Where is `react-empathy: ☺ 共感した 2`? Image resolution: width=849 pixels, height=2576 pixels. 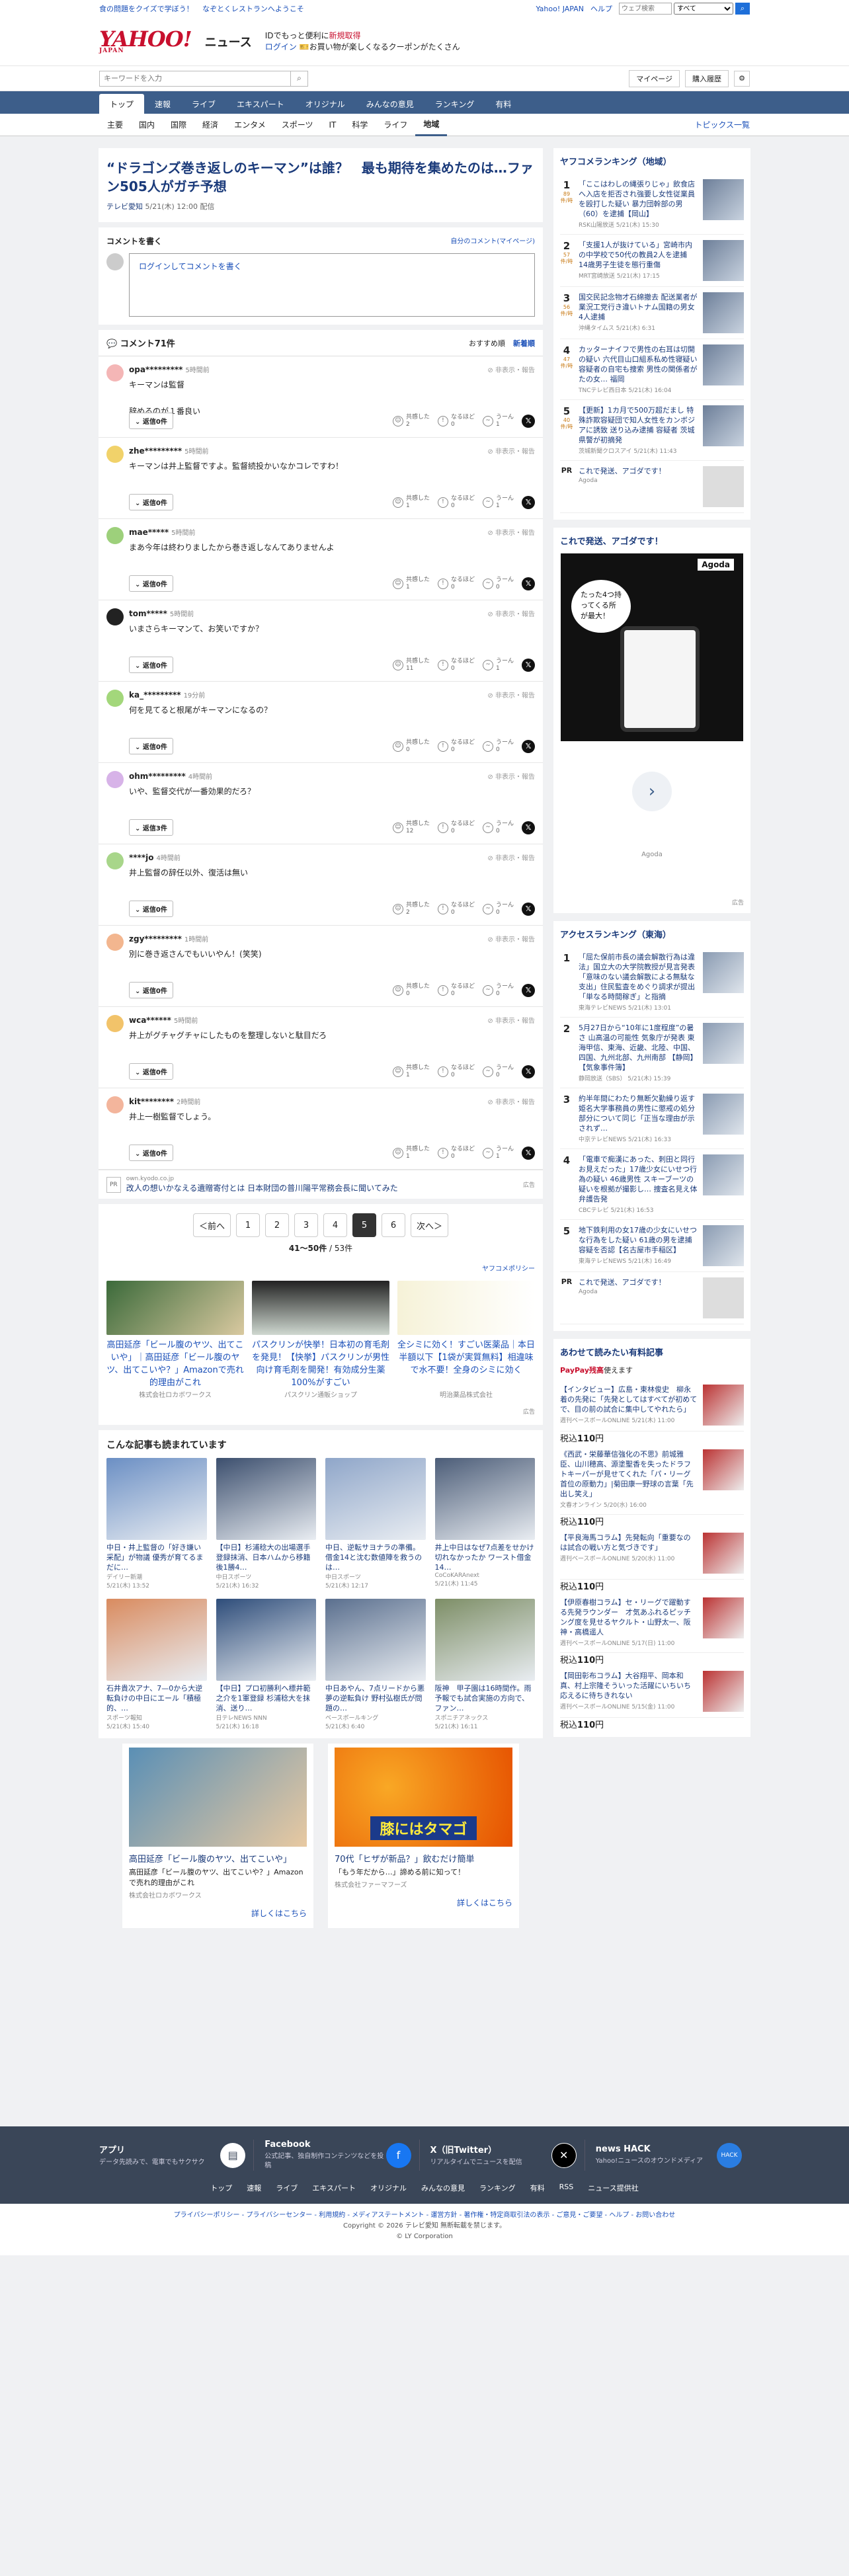
react-empathy: ☺ 共感した 2 is located at coordinates (411, 909).